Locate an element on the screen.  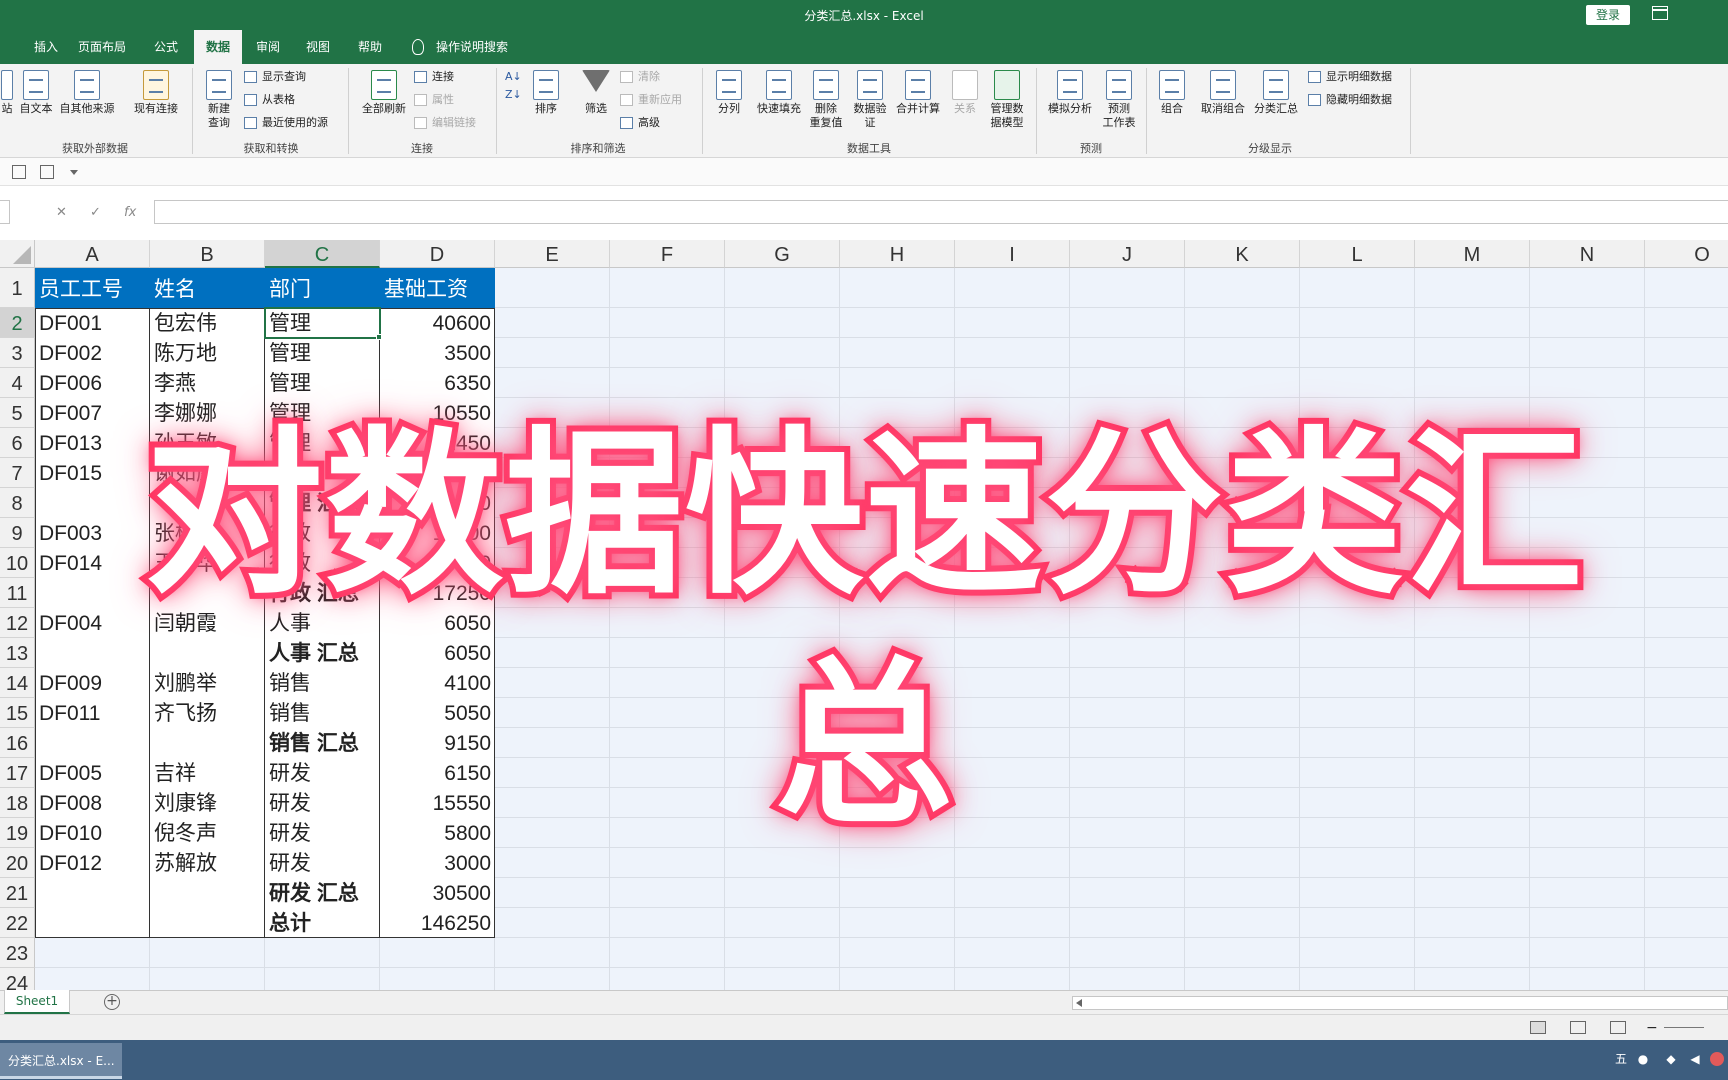
recent-sources-button: 最近使用的源 is located at coordinates (286, 123).